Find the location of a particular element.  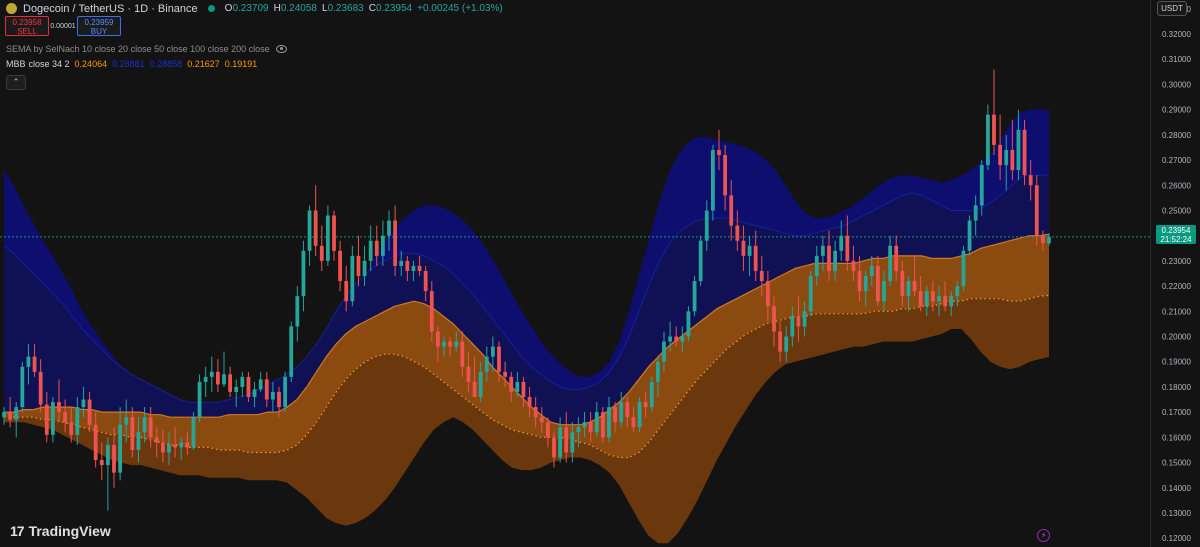

y-axis-tick-label: 0.15000 is located at coordinates (1176, 463).